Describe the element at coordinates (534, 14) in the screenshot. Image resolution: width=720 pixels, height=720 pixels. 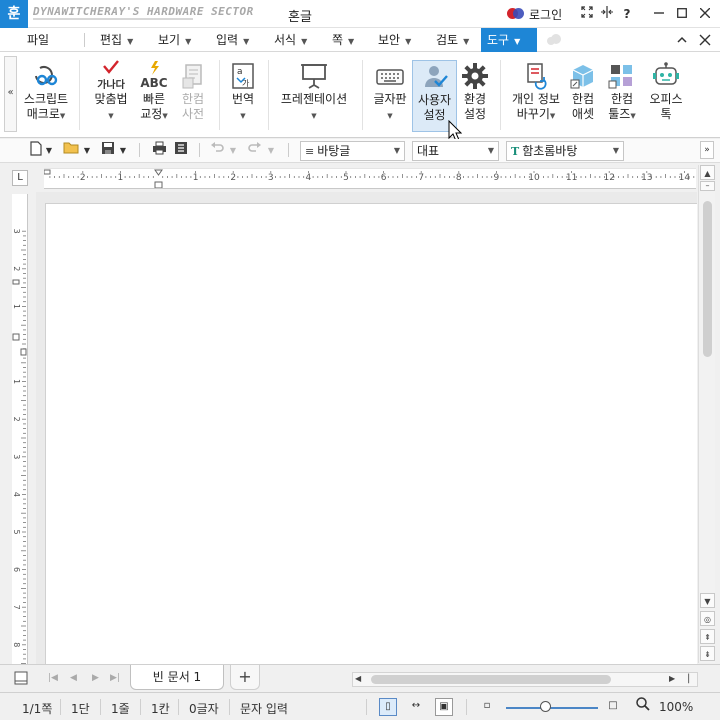
I see `login-button: 로그인` at that location.